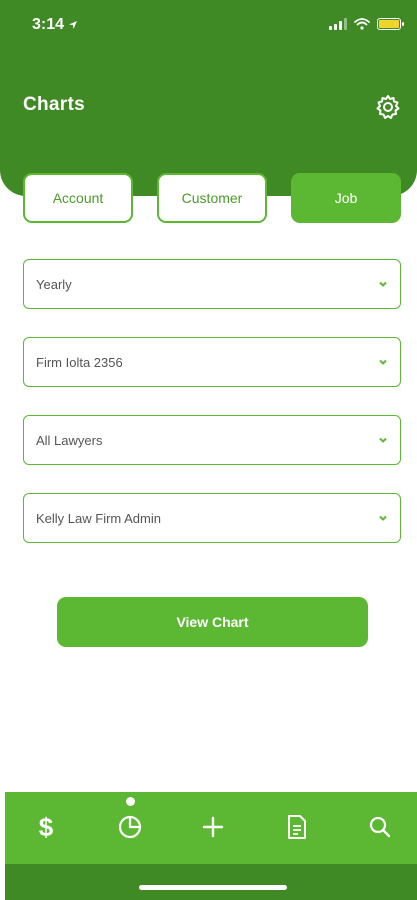 This screenshot has height=900, width=417. Describe the element at coordinates (130, 827) in the screenshot. I see `pie-chart-icon` at that location.